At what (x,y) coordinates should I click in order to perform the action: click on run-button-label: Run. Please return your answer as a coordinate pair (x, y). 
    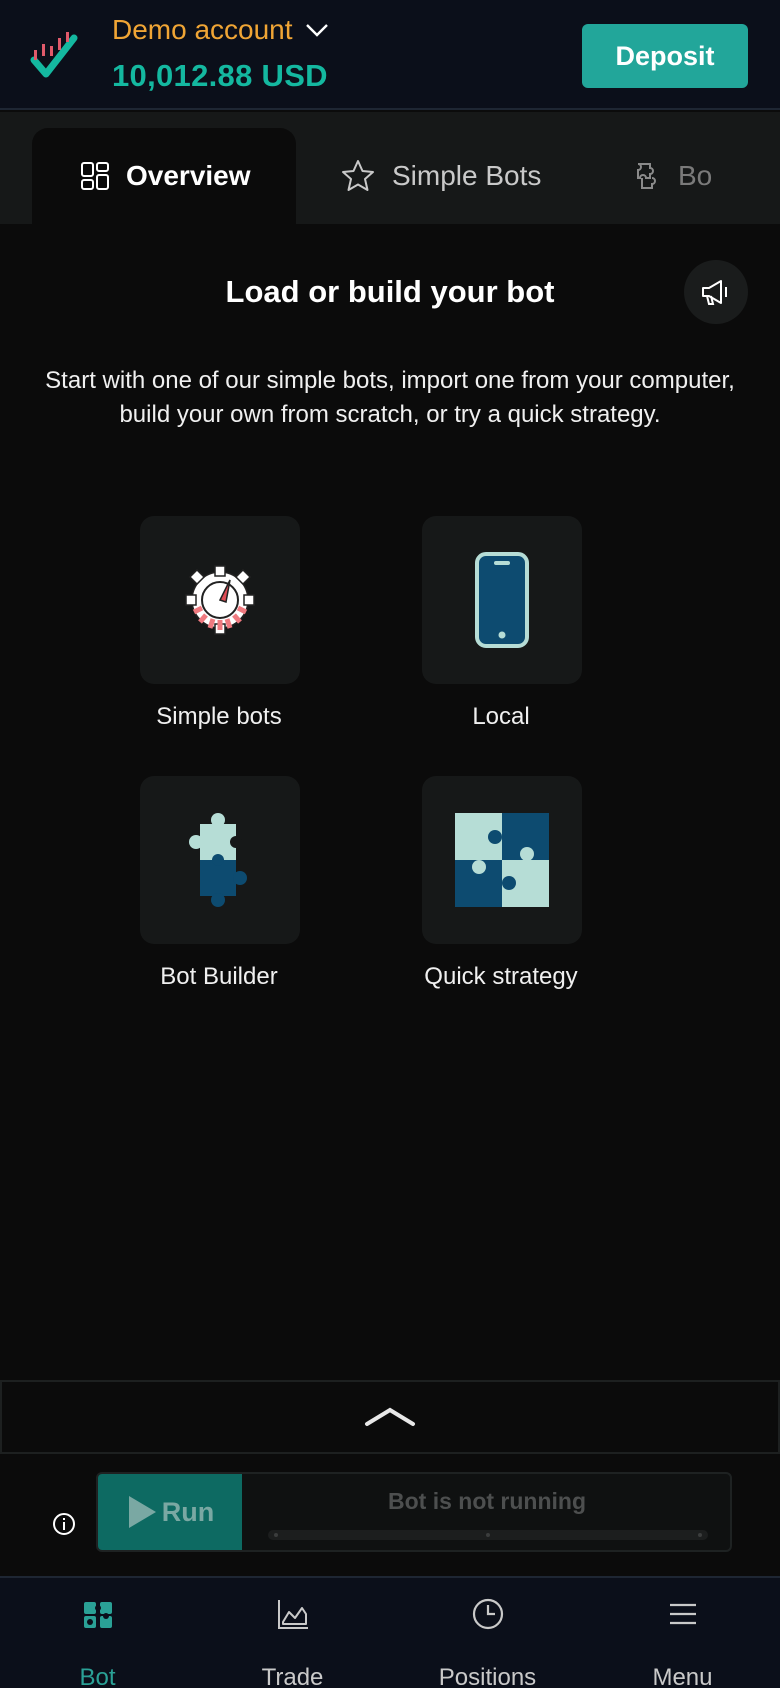
    Looking at the image, I should click on (188, 1511).